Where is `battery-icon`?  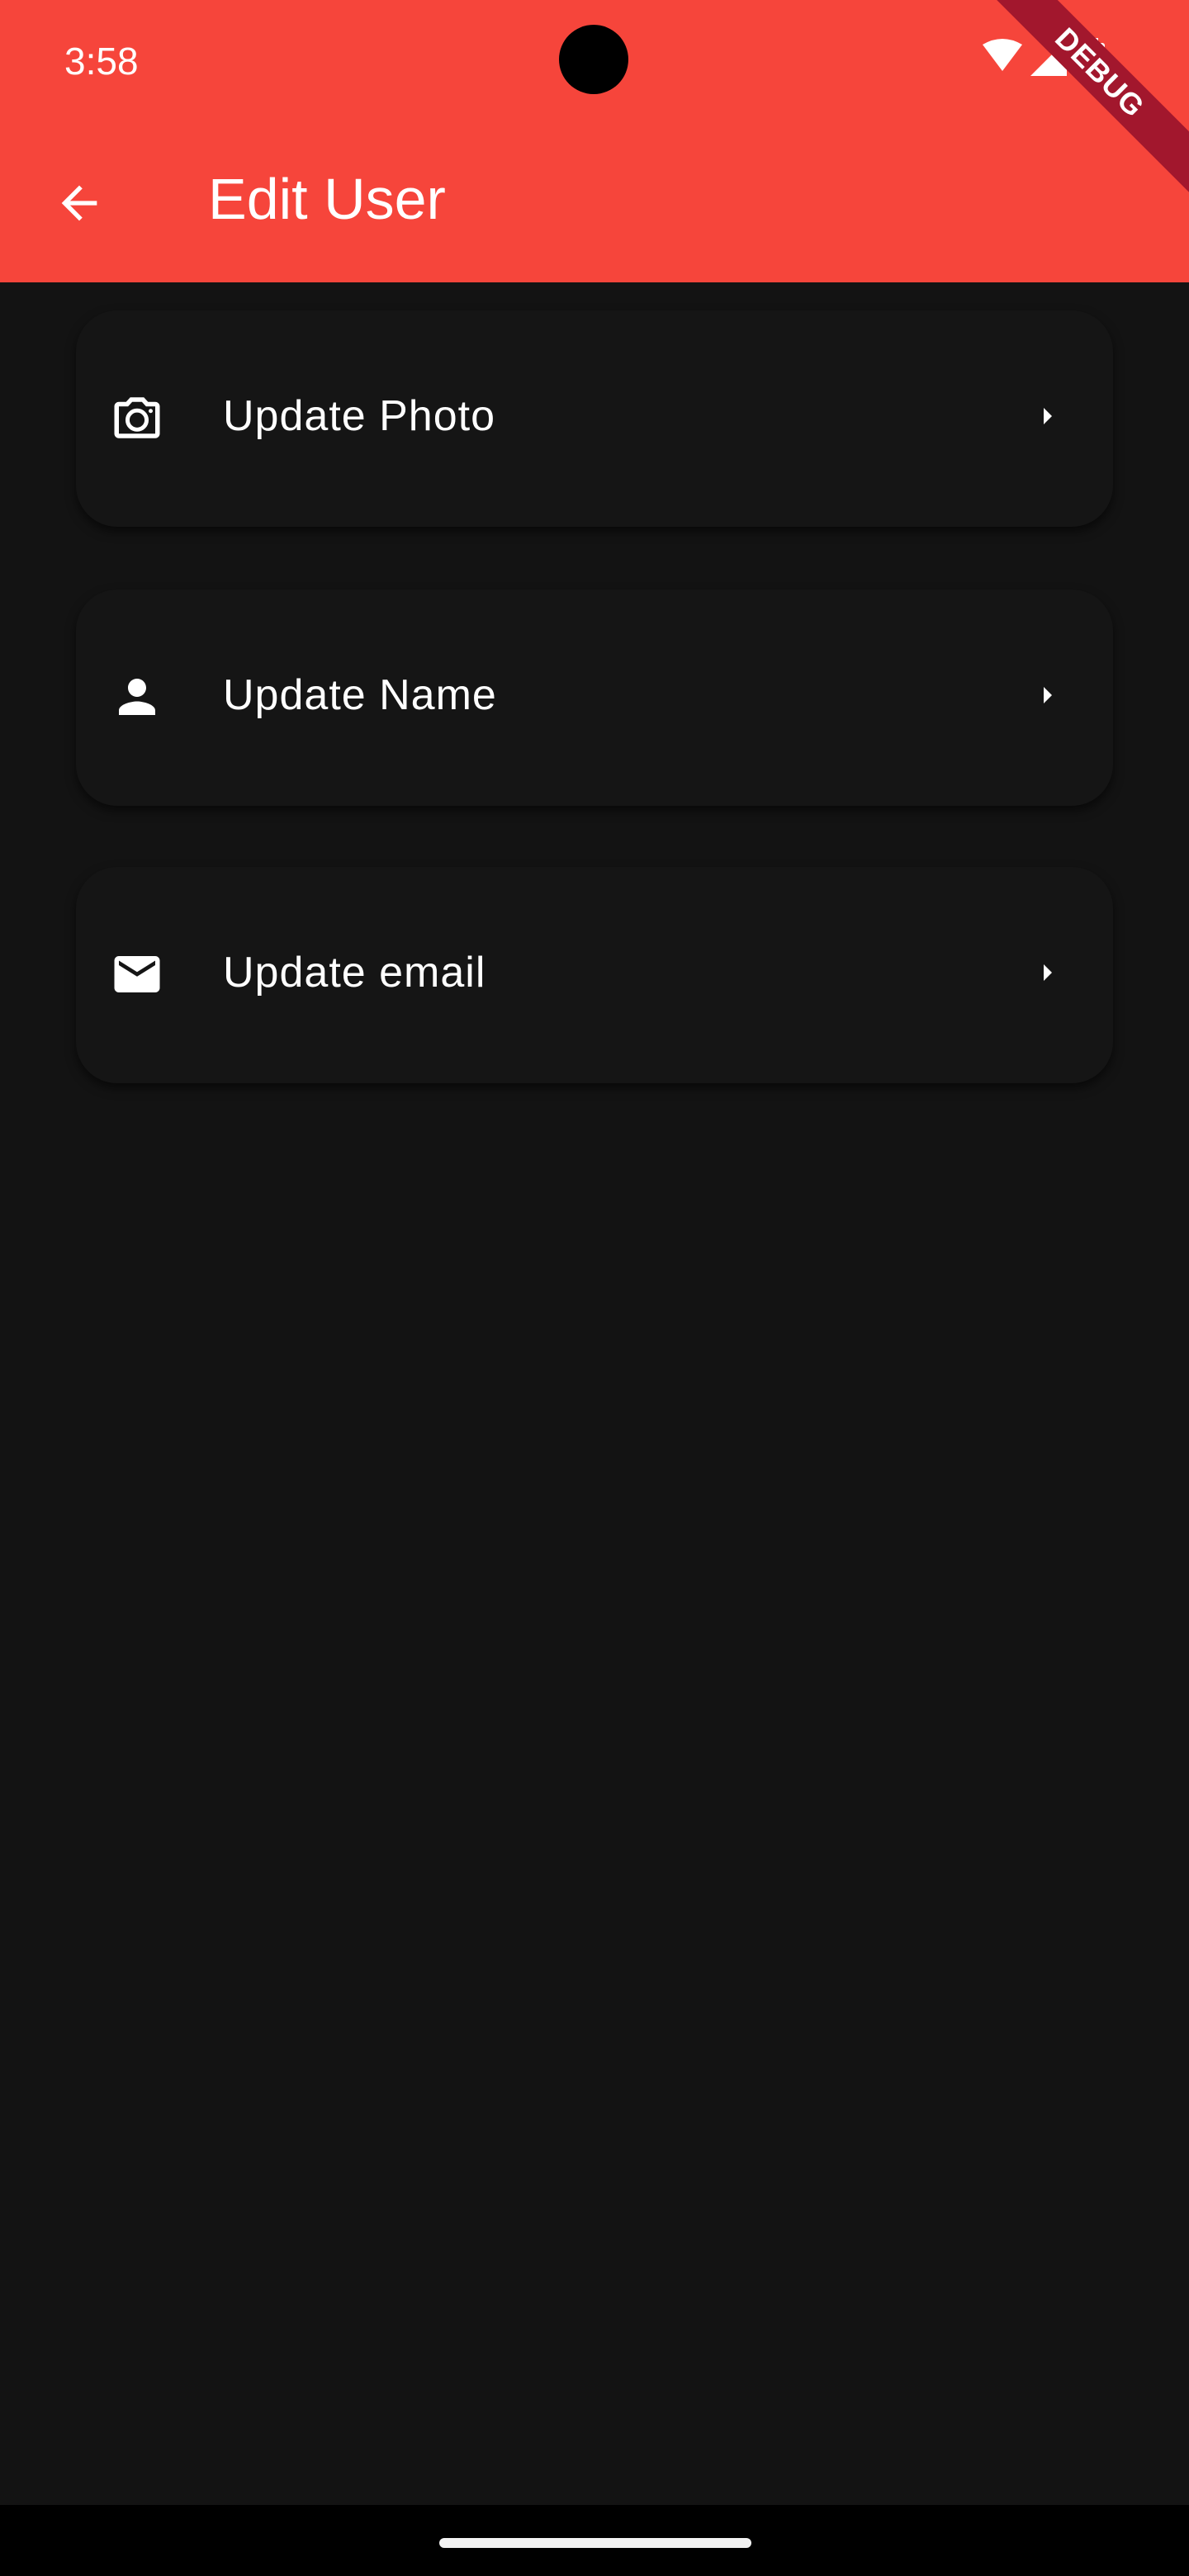
battery-icon is located at coordinates (1093, 57).